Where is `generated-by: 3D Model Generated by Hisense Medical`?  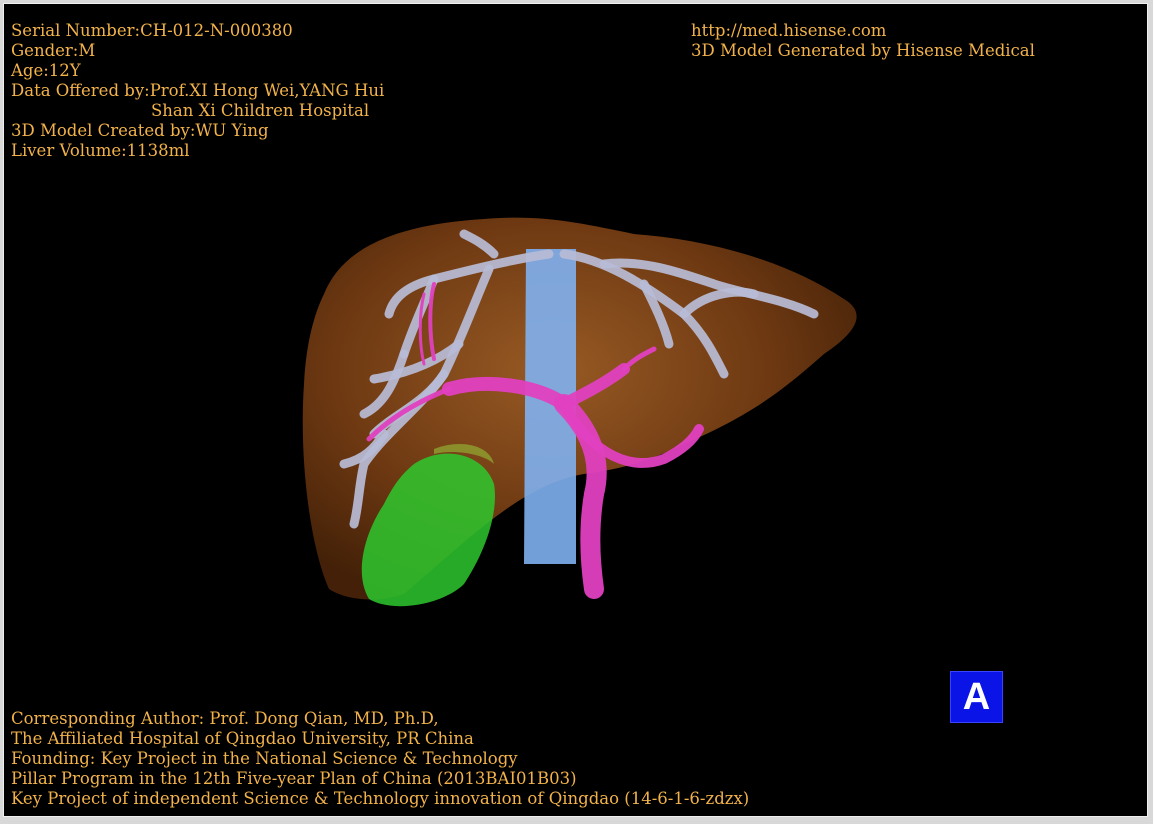 generated-by: 3D Model Generated by Hisense Medical is located at coordinates (863, 50).